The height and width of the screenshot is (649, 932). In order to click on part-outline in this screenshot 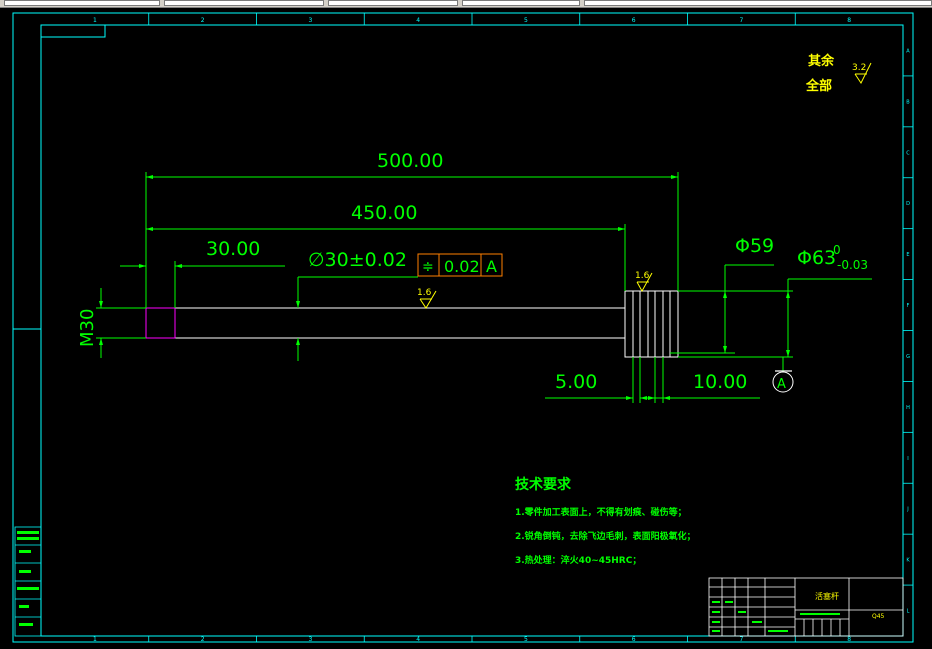, I will do `click(412, 324)`.